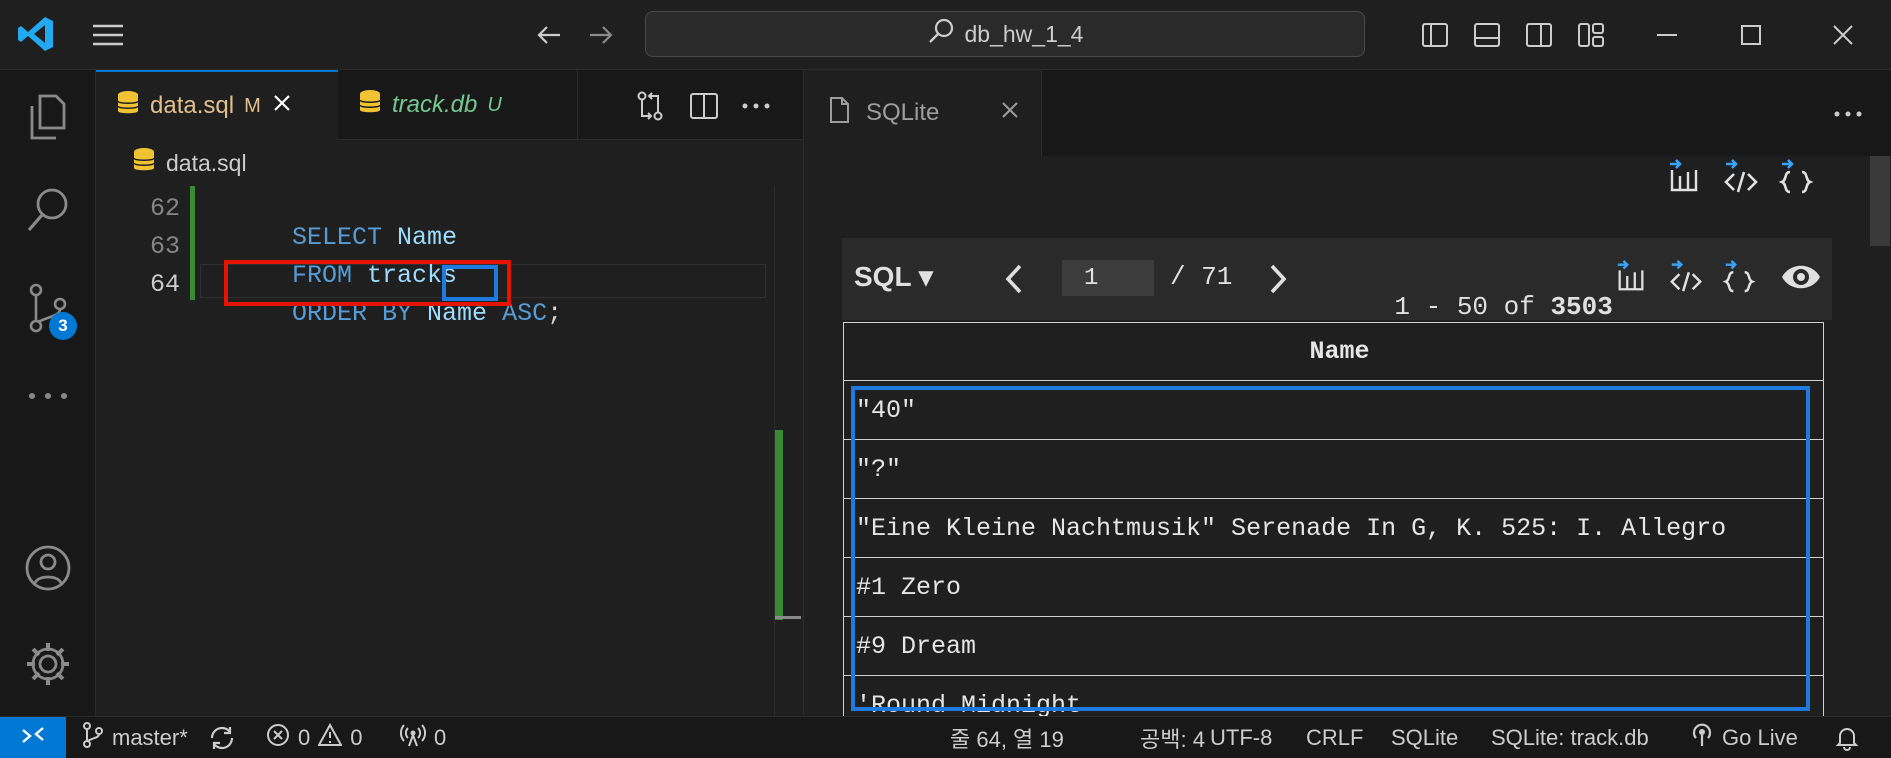 This screenshot has width=1891, height=758. Describe the element at coordinates (1435, 35) in the screenshot. I see `toggle-primary-sidebar-icon` at that location.